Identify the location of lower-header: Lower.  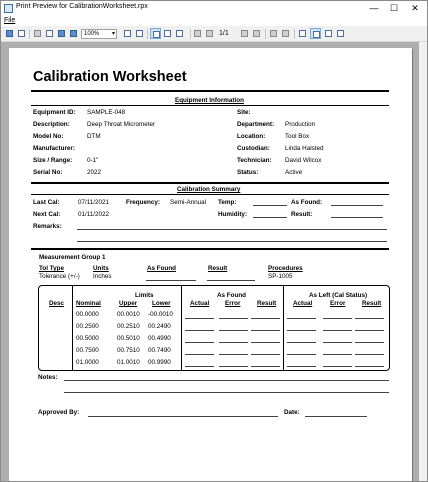
(161, 303).